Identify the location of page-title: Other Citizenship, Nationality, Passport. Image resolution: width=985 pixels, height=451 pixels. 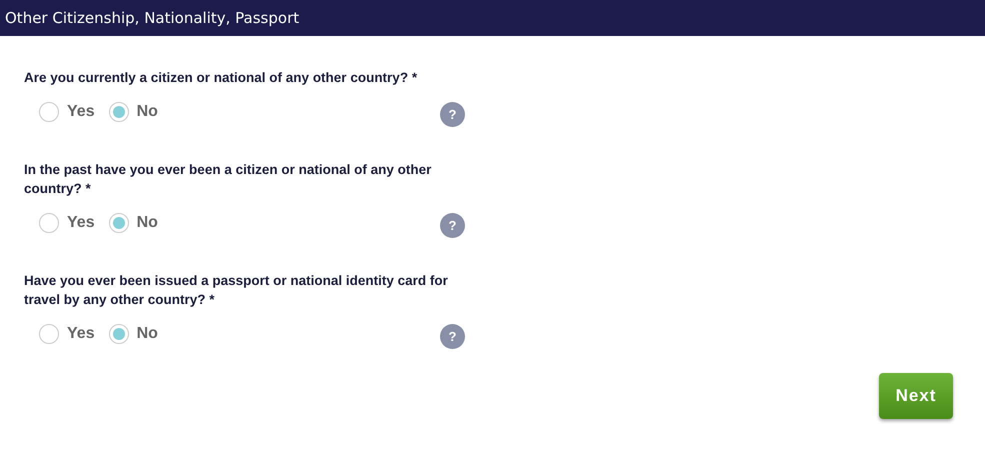
(152, 18).